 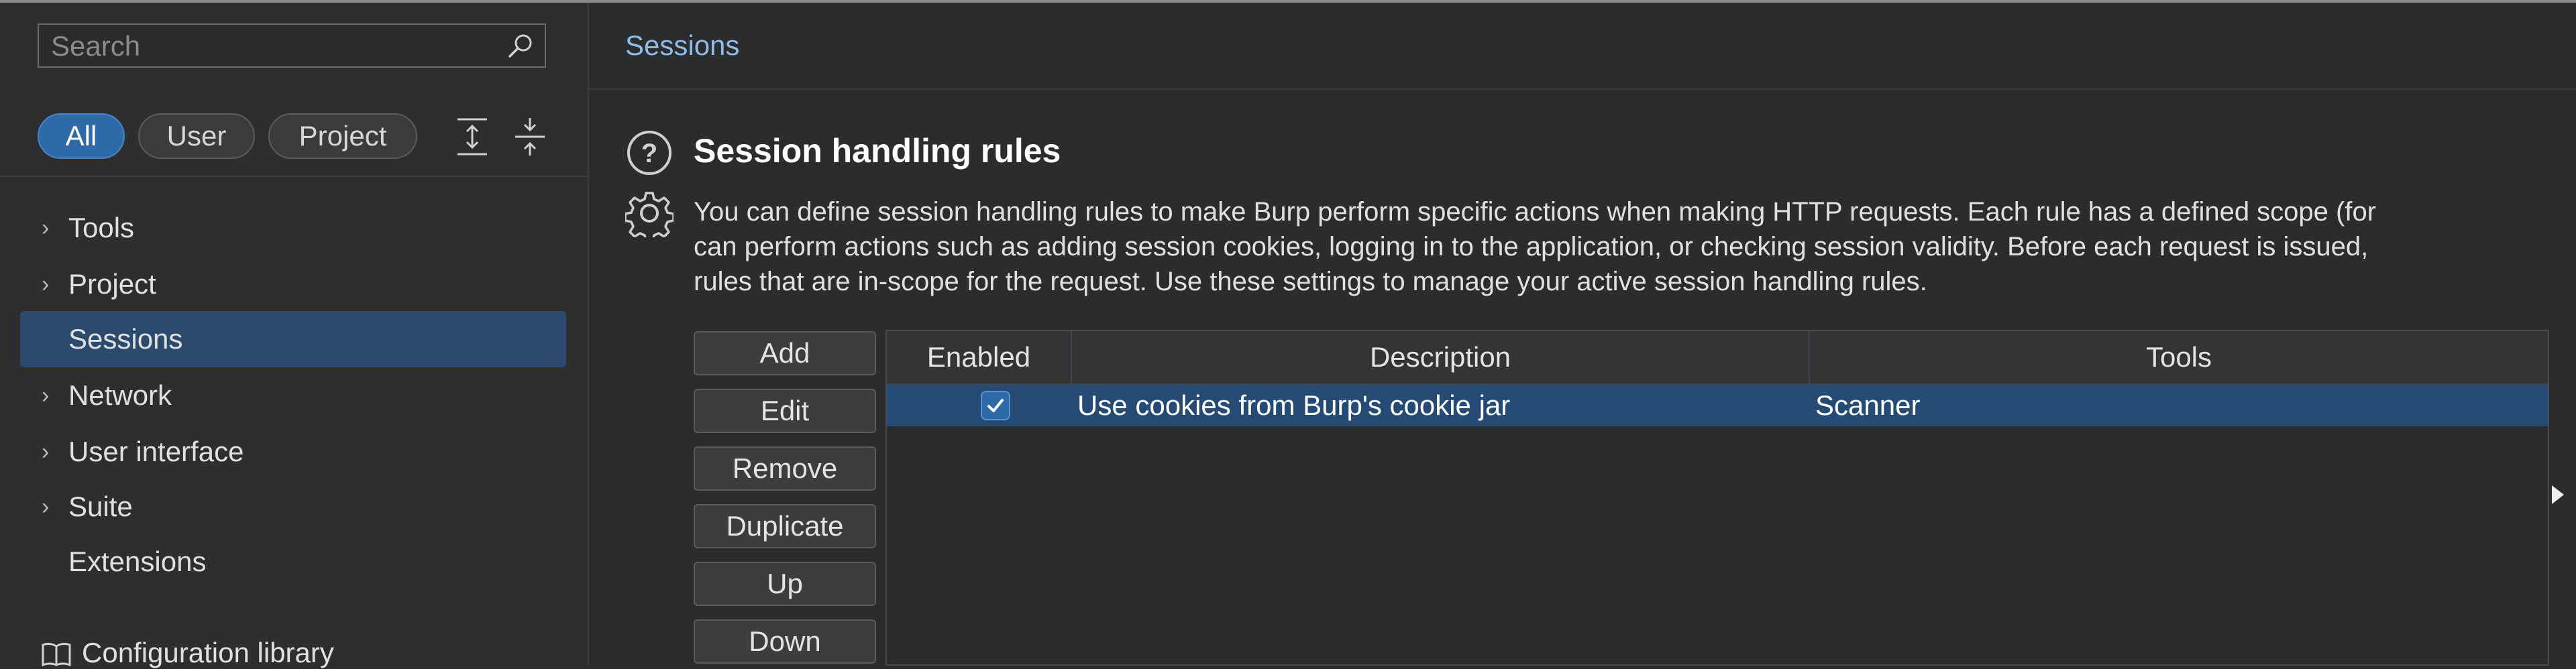 What do you see at coordinates (2558, 494) in the screenshot?
I see `expand-panel-arrow-icon` at bounding box center [2558, 494].